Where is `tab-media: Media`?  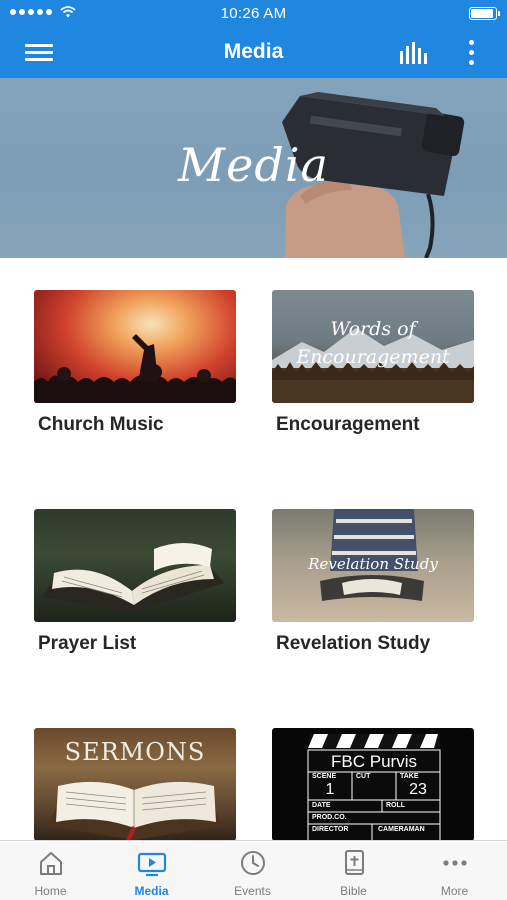 tab-media: Media is located at coordinates (151, 870).